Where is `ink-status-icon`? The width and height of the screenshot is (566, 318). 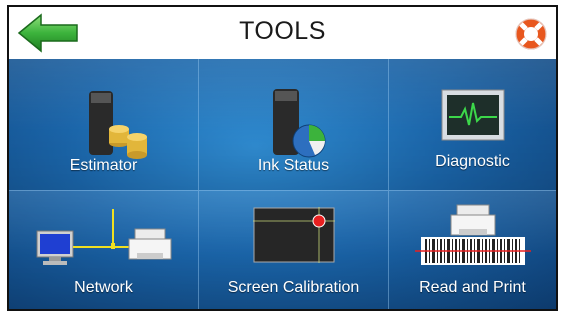 ink-status-icon is located at coordinates (299, 123).